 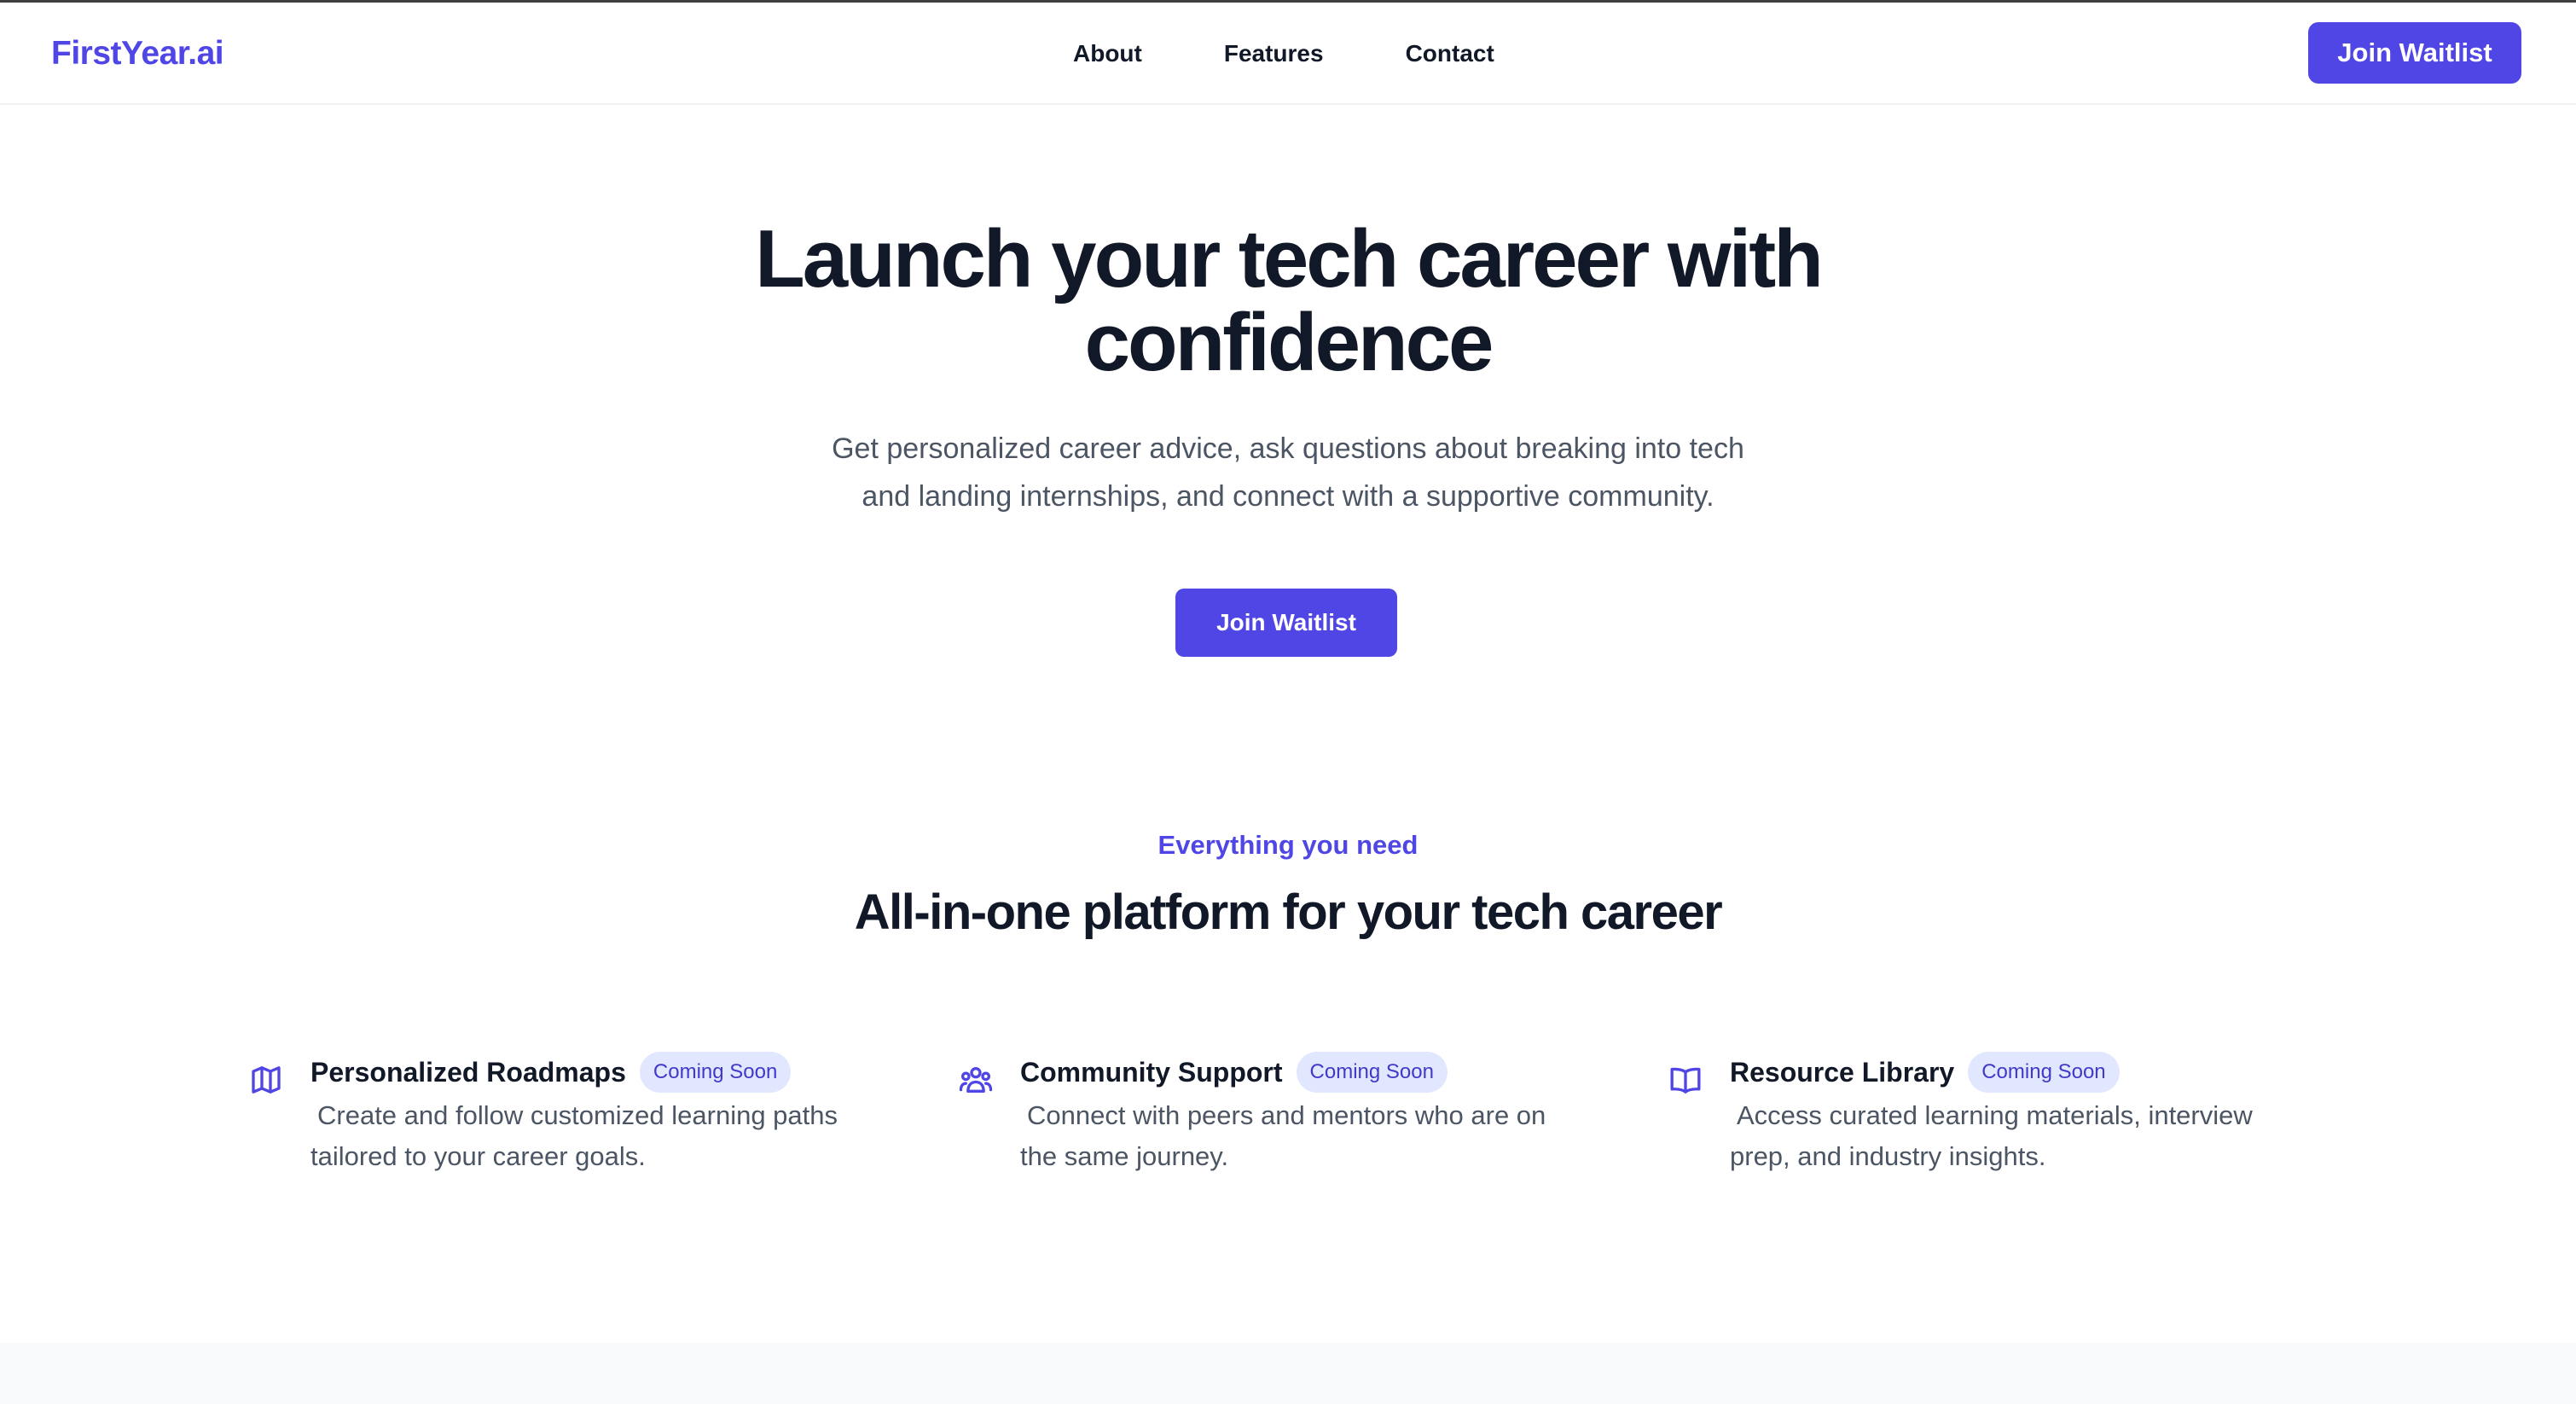 What do you see at coordinates (1286, 623) in the screenshot?
I see `hero-join-waitlist-button: Join Waitlist` at bounding box center [1286, 623].